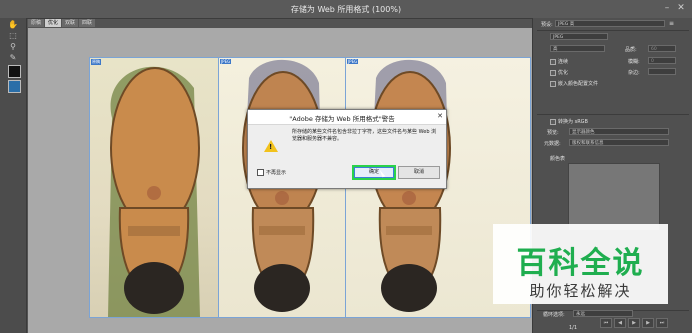  I want to click on tab-4-up: 四联, so click(87, 23).